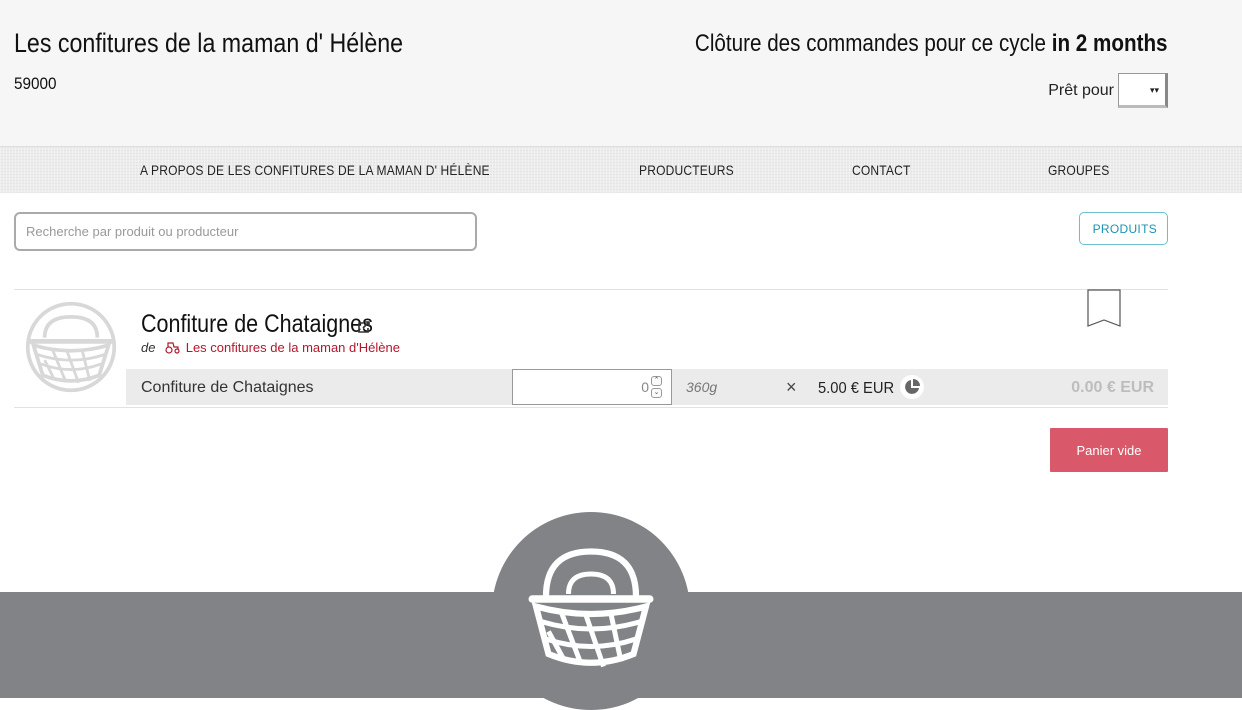 The height and width of the screenshot is (710, 1242). Describe the element at coordinates (1112, 387) in the screenshot. I see `variant-total: 0.00 € EUR` at that location.